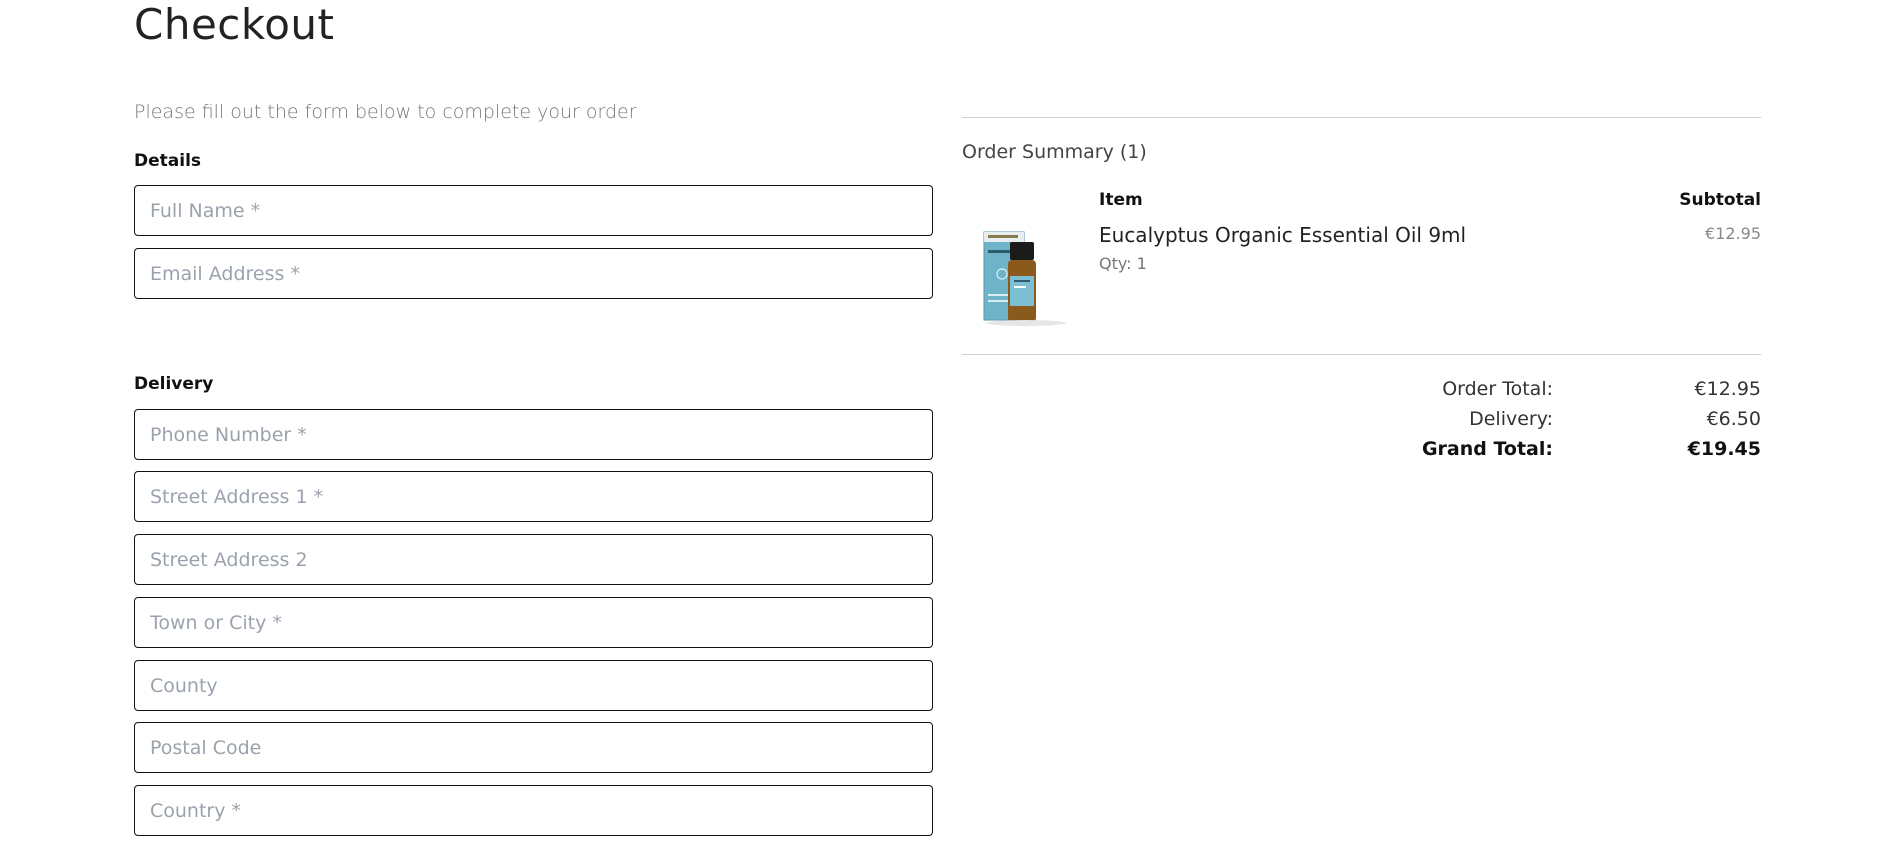 The height and width of the screenshot is (842, 1883). Describe the element at coordinates (1724, 449) in the screenshot. I see `grand-total-value: €19.45` at that location.